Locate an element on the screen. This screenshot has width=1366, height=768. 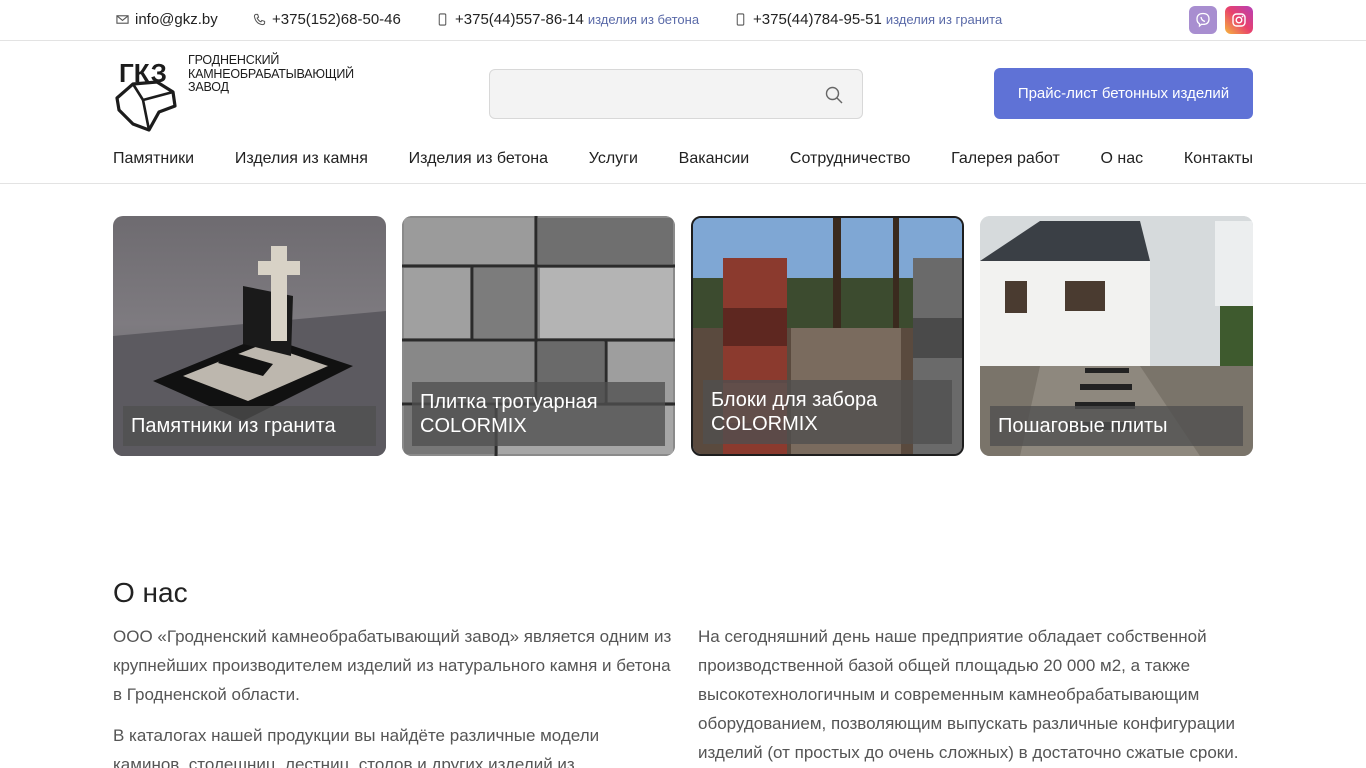
mail-icon is located at coordinates (122, 19).